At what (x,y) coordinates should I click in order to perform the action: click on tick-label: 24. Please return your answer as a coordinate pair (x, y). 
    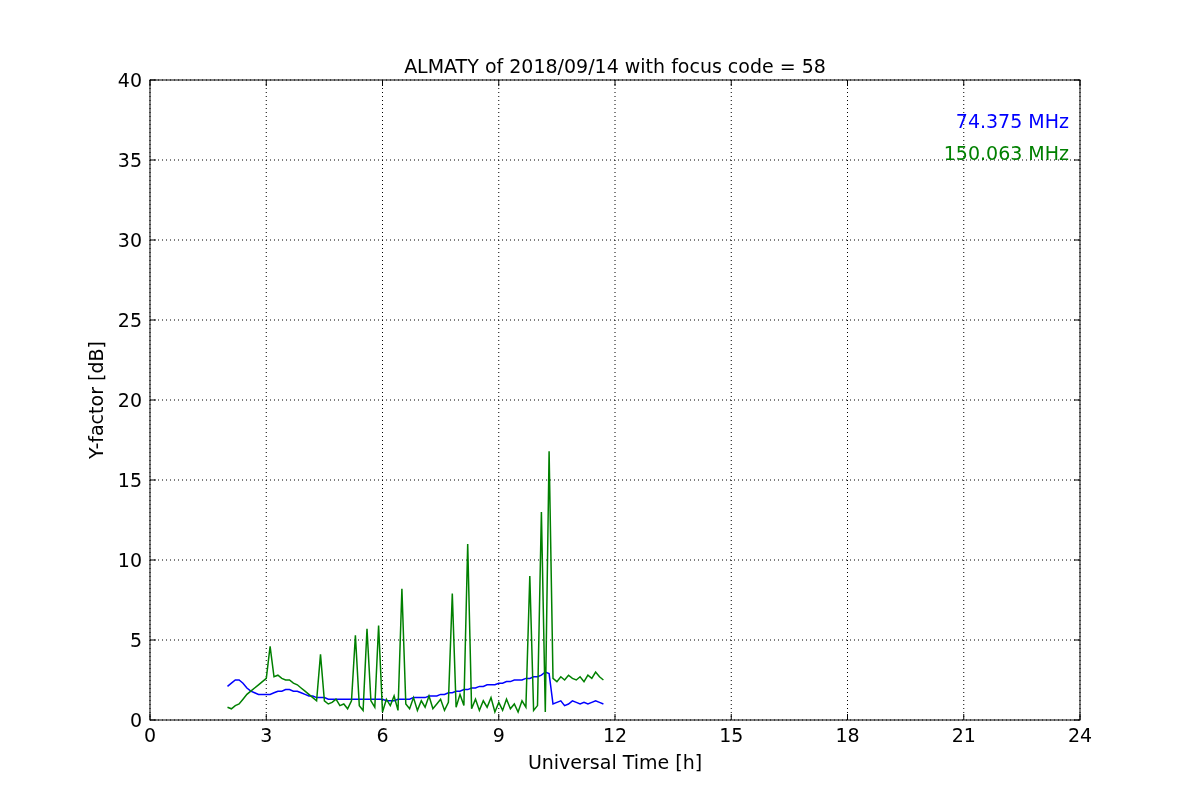
    Looking at the image, I should click on (1080, 735).